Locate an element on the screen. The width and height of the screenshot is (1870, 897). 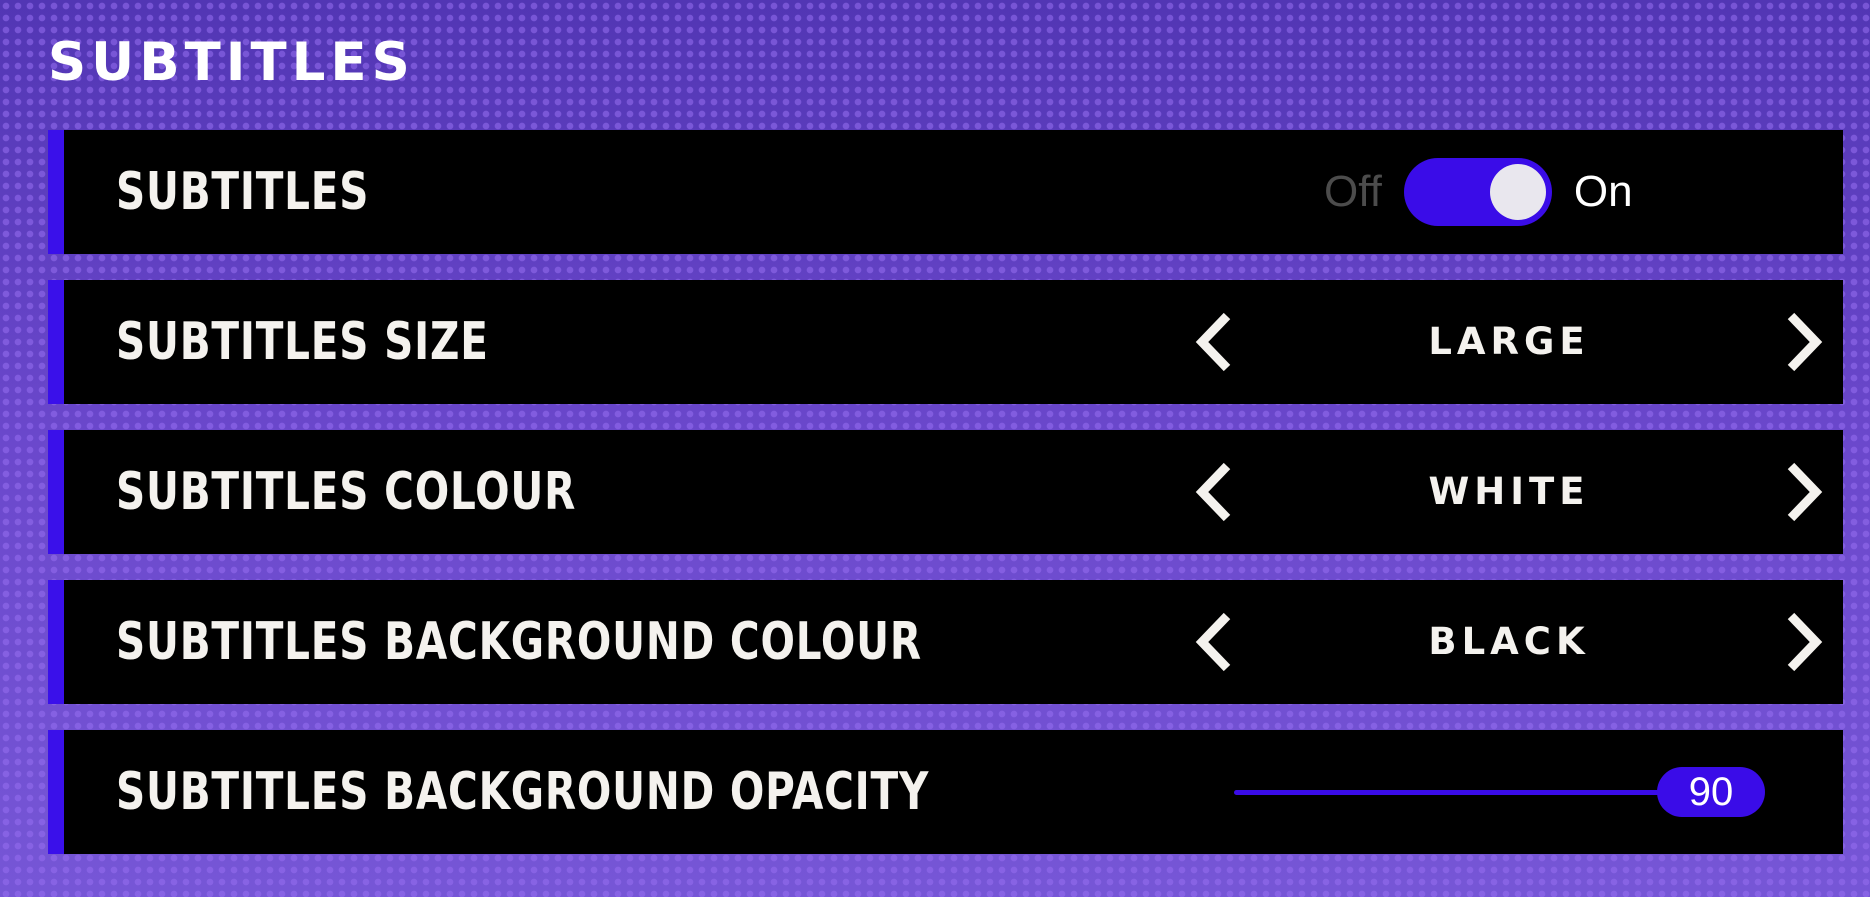
size-value: LARGE is located at coordinates (1509, 341).